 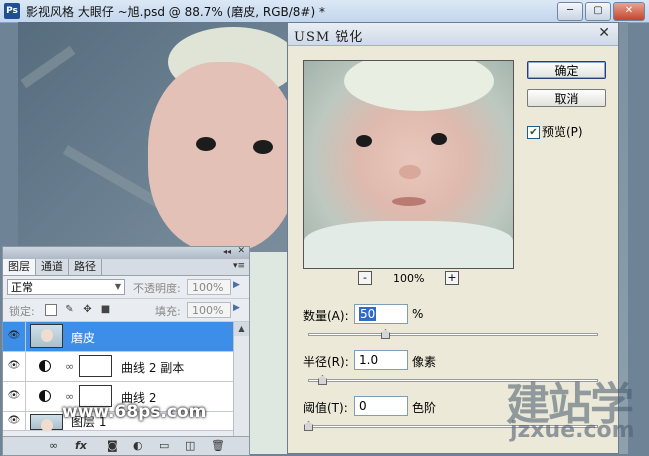 I want to click on chevron-down-icon: ▼, so click(x=118, y=286).